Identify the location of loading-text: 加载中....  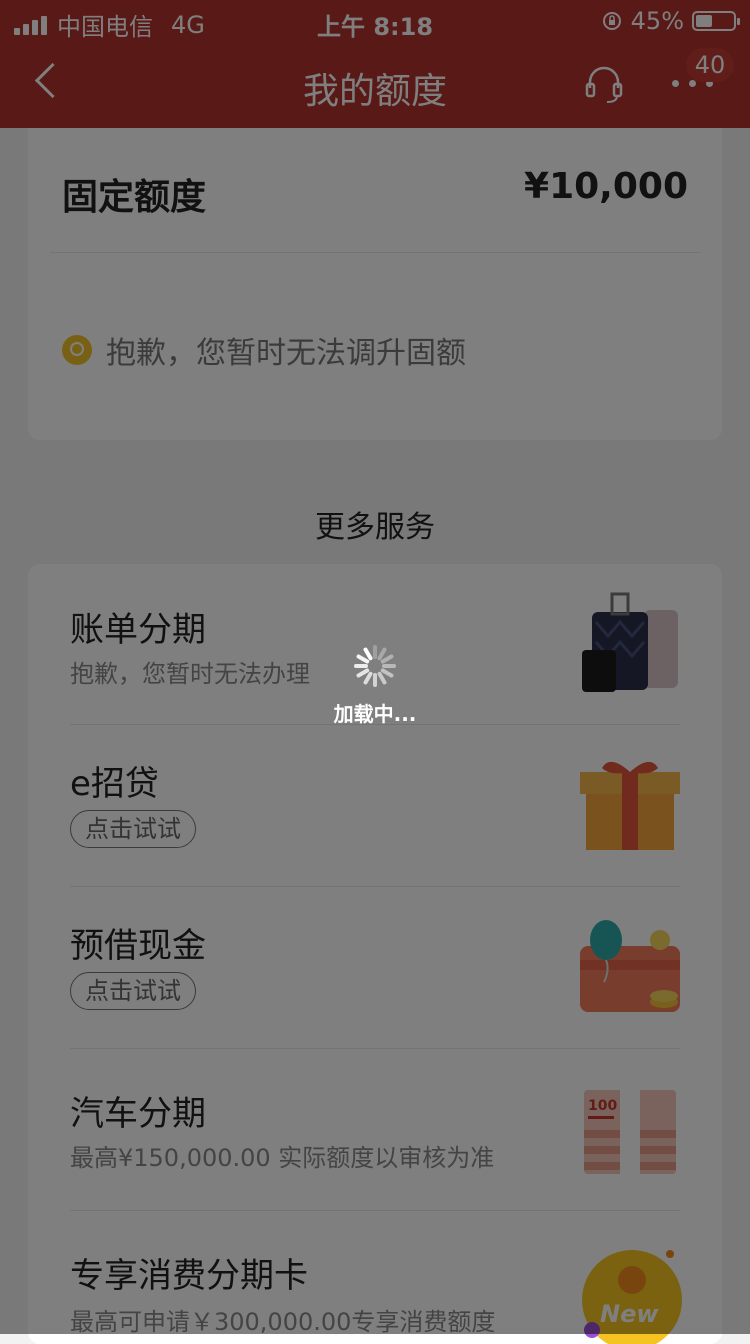
(375, 714).